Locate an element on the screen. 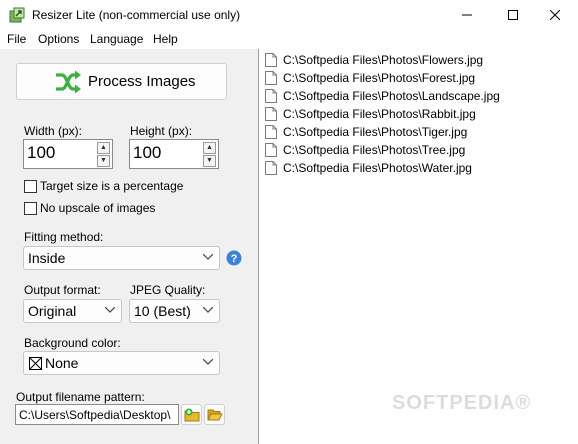 The image size is (578, 444). file-path: C:\Softpedia Files\Photos\Tree.jpg is located at coordinates (374, 150).